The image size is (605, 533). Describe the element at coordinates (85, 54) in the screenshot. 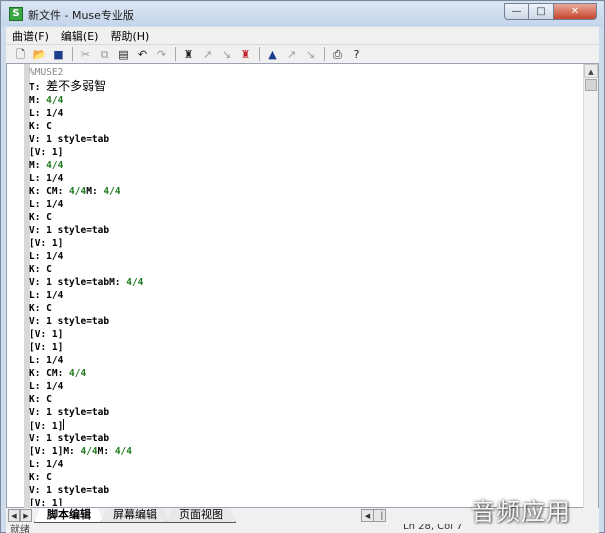

I see `cut-scissors-icon: ✂` at that location.